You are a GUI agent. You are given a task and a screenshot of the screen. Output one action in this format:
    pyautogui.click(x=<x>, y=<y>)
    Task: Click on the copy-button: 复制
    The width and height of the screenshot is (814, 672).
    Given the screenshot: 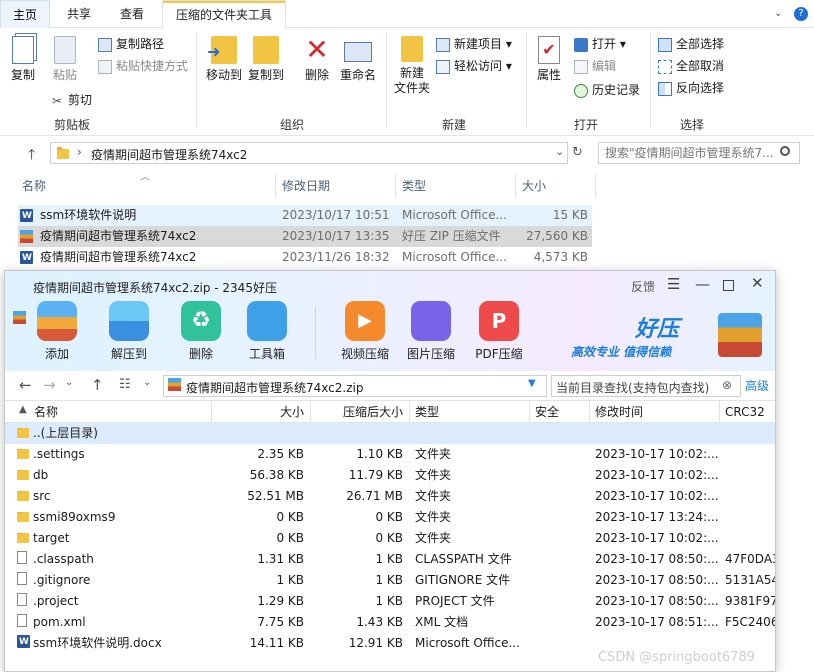 What is the action you would take?
    pyautogui.click(x=23, y=59)
    